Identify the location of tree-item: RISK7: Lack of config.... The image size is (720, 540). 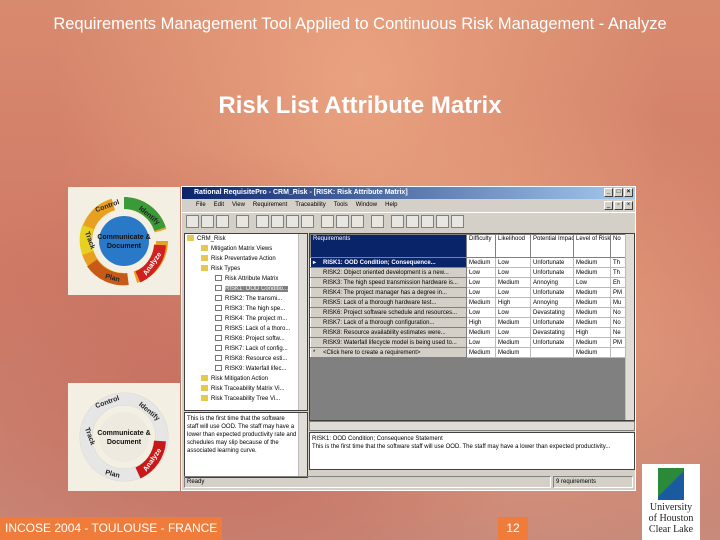
(246, 349).